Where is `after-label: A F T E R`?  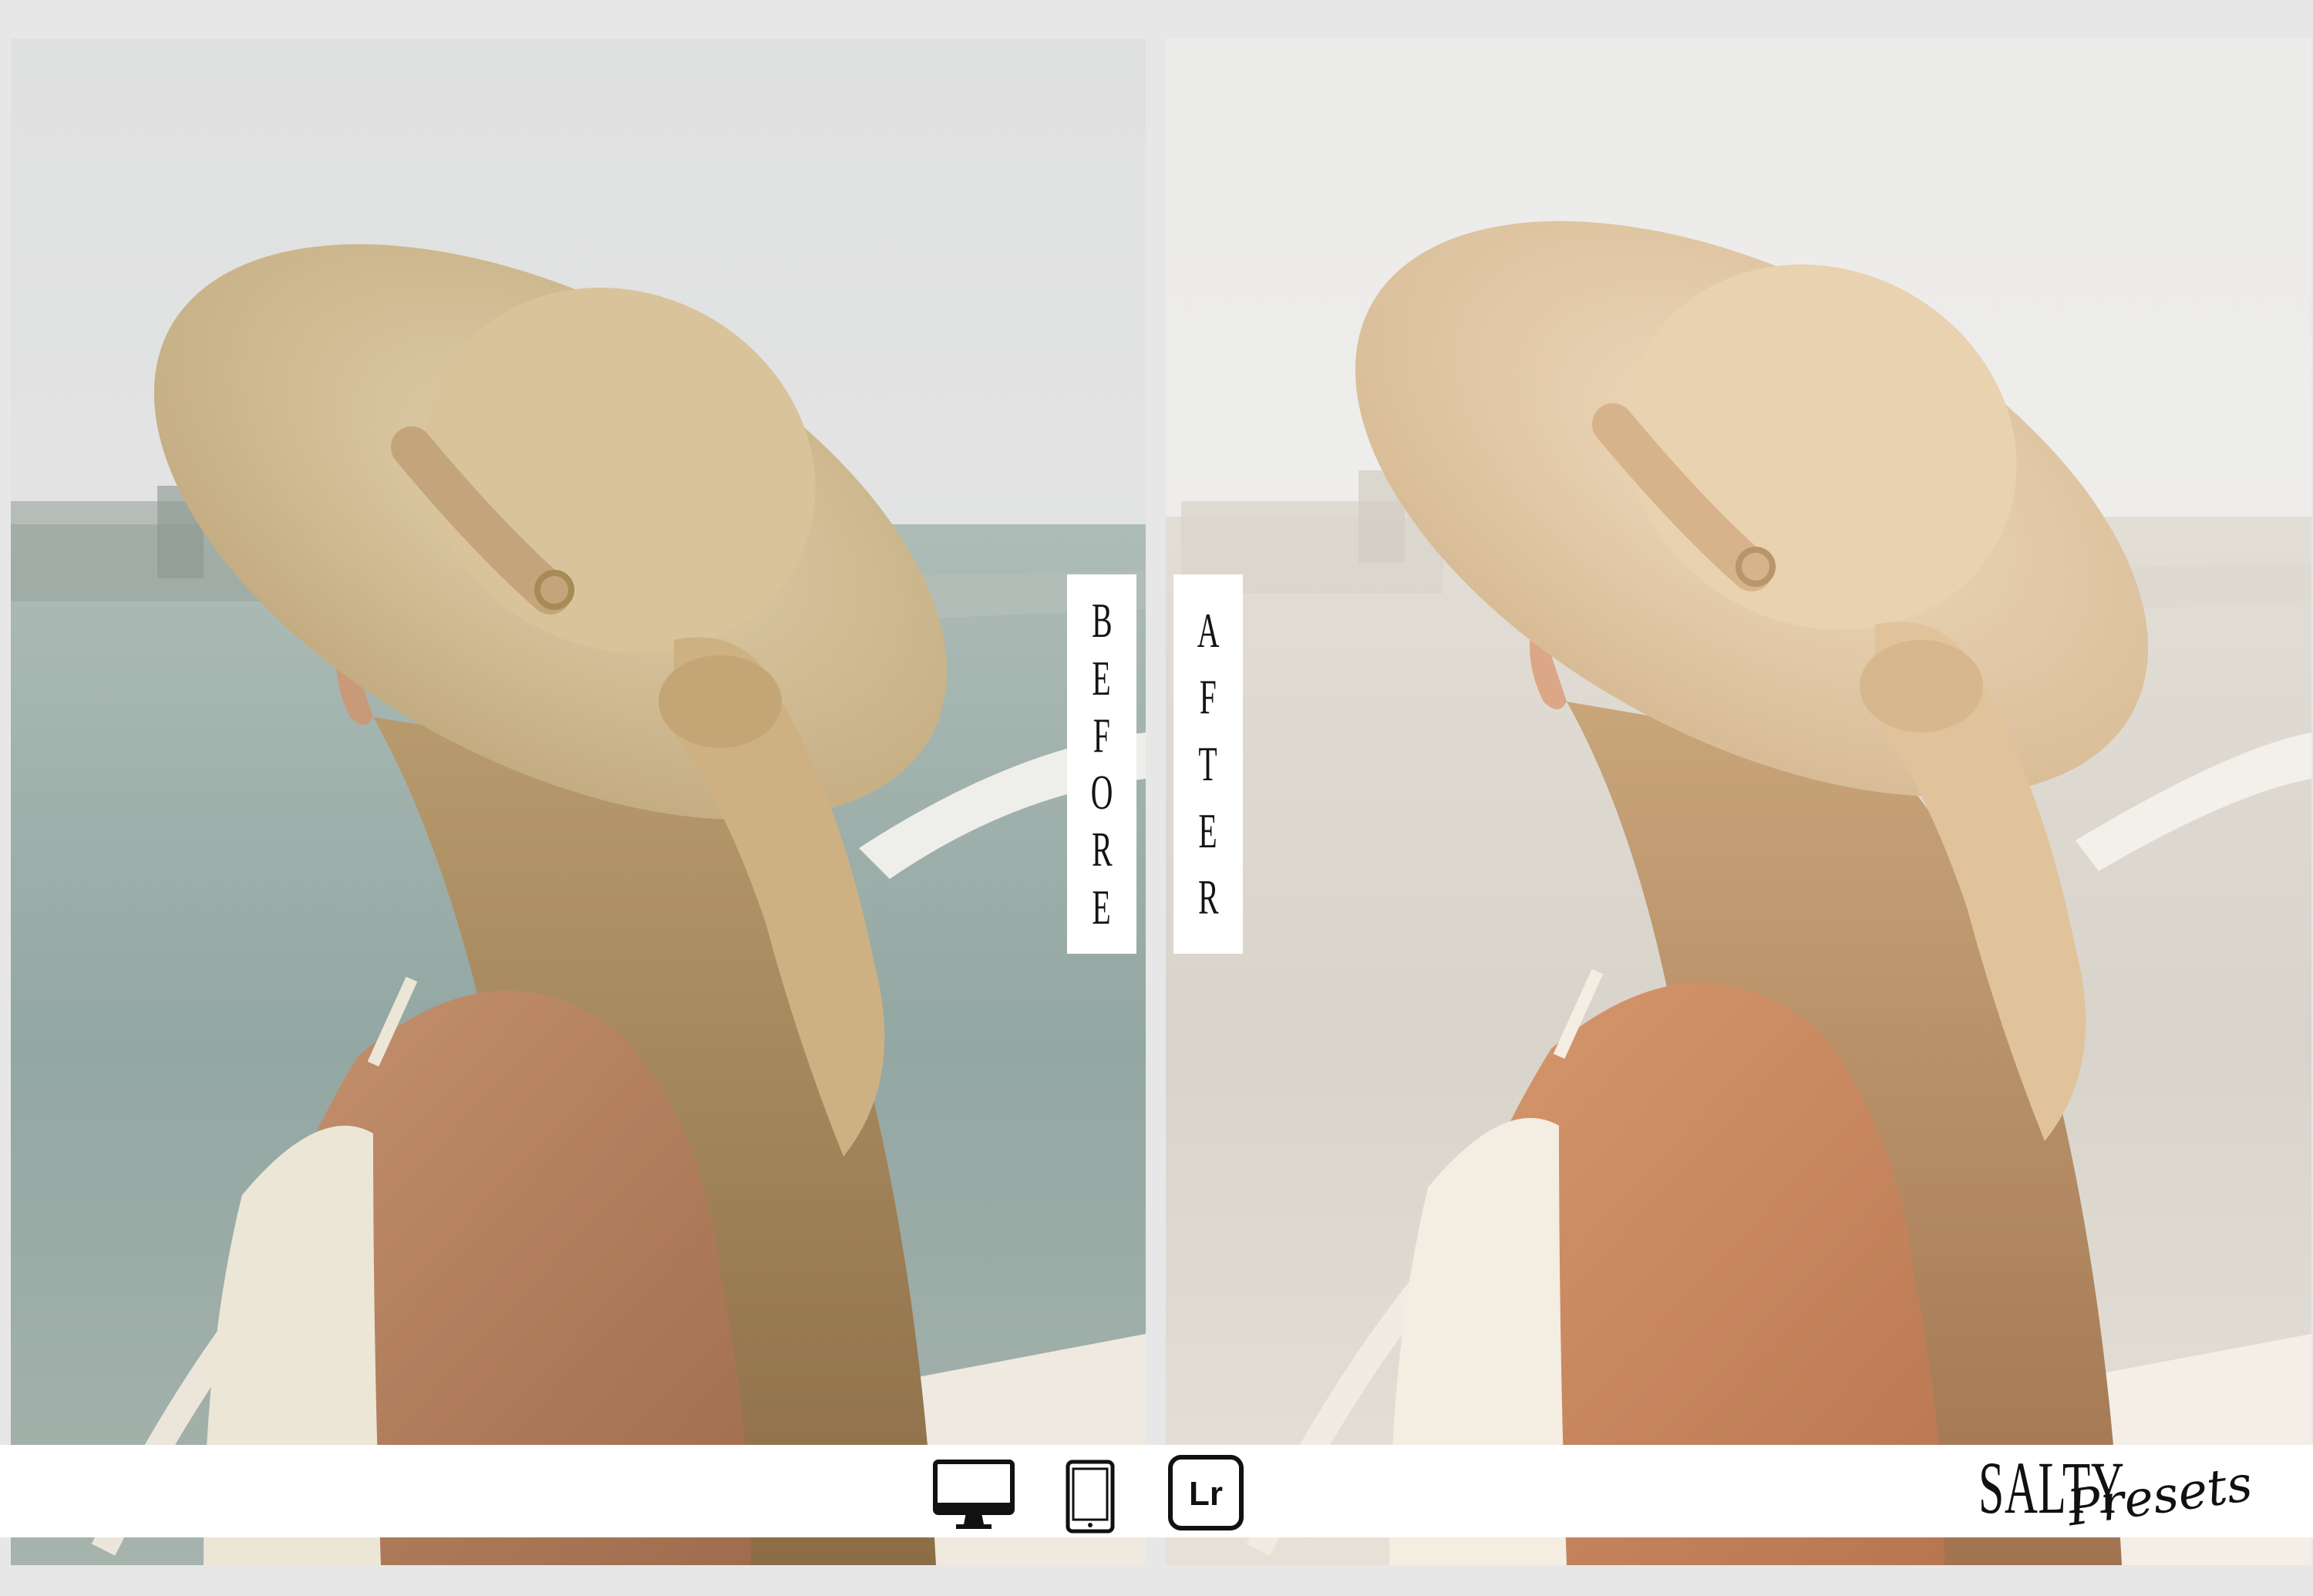 after-label: A F T E R is located at coordinates (1208, 764).